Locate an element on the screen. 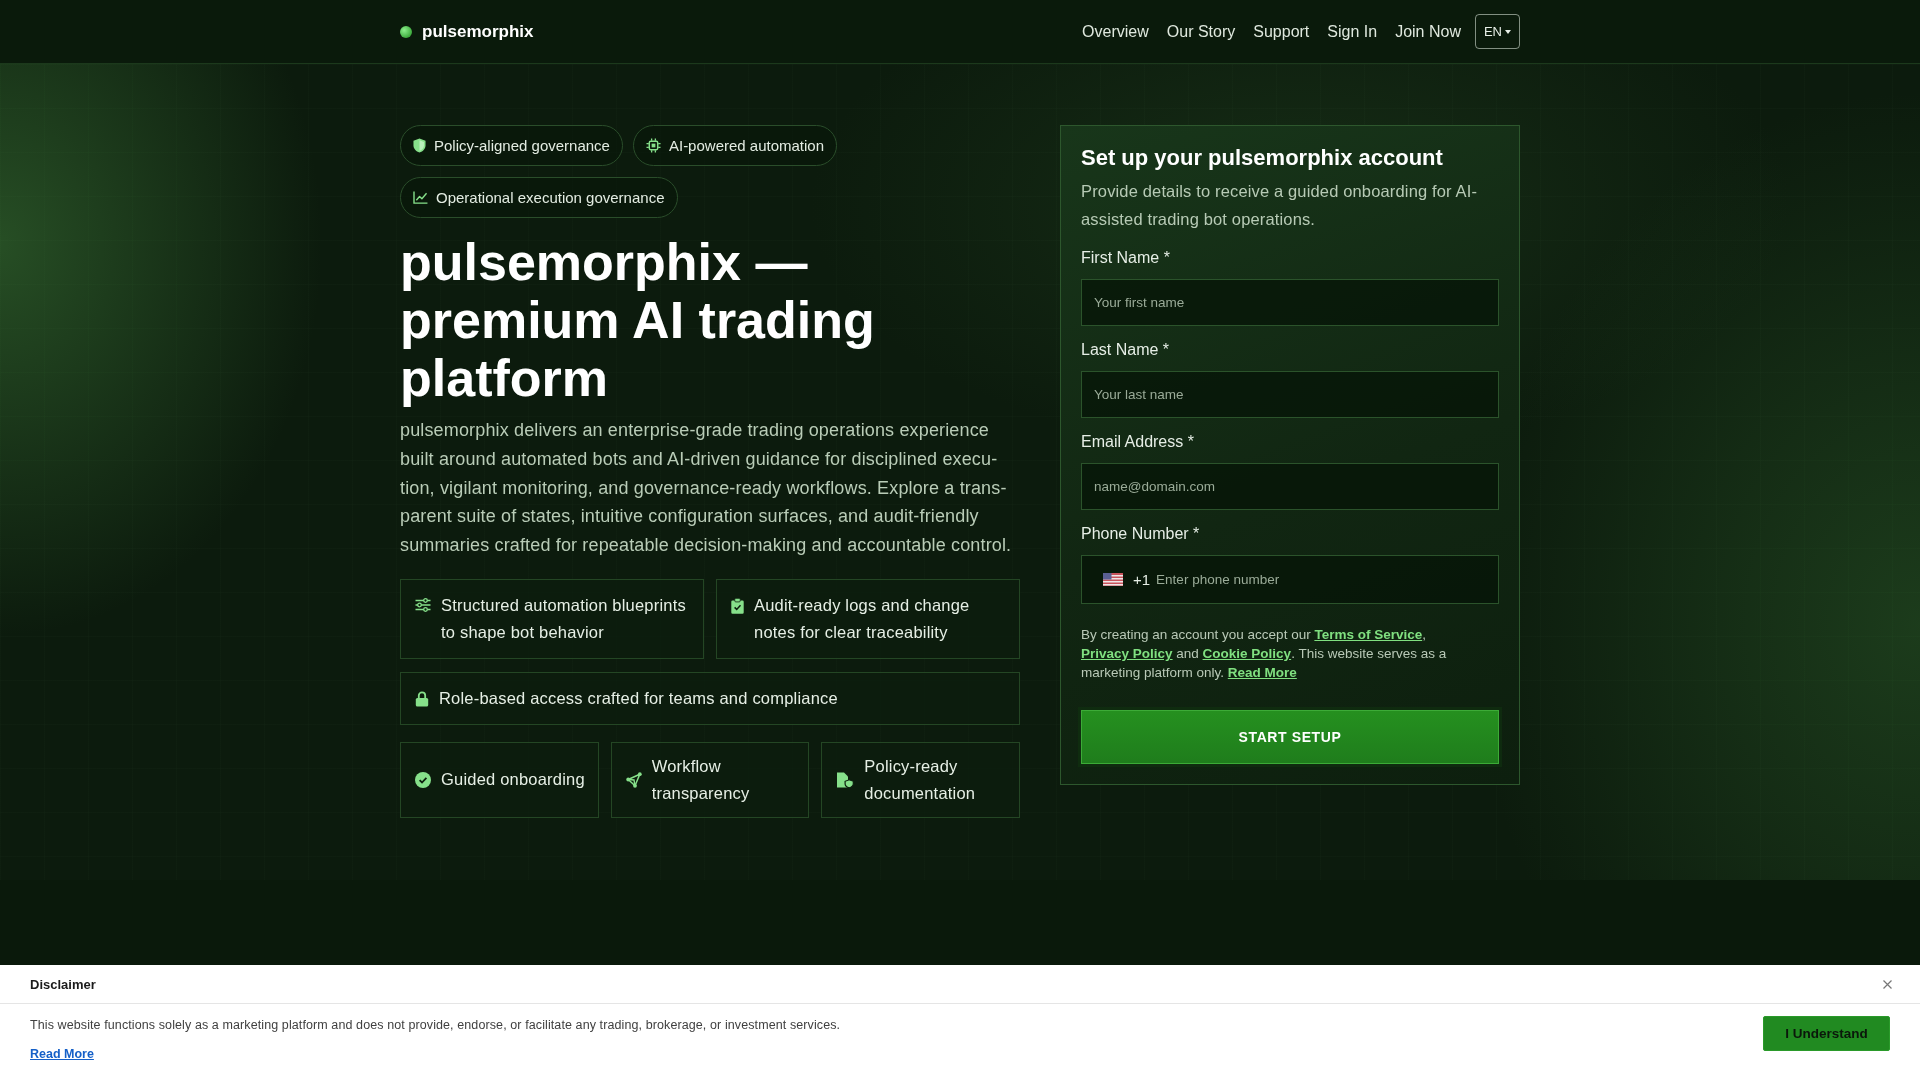  chip-icon is located at coordinates (653, 145).